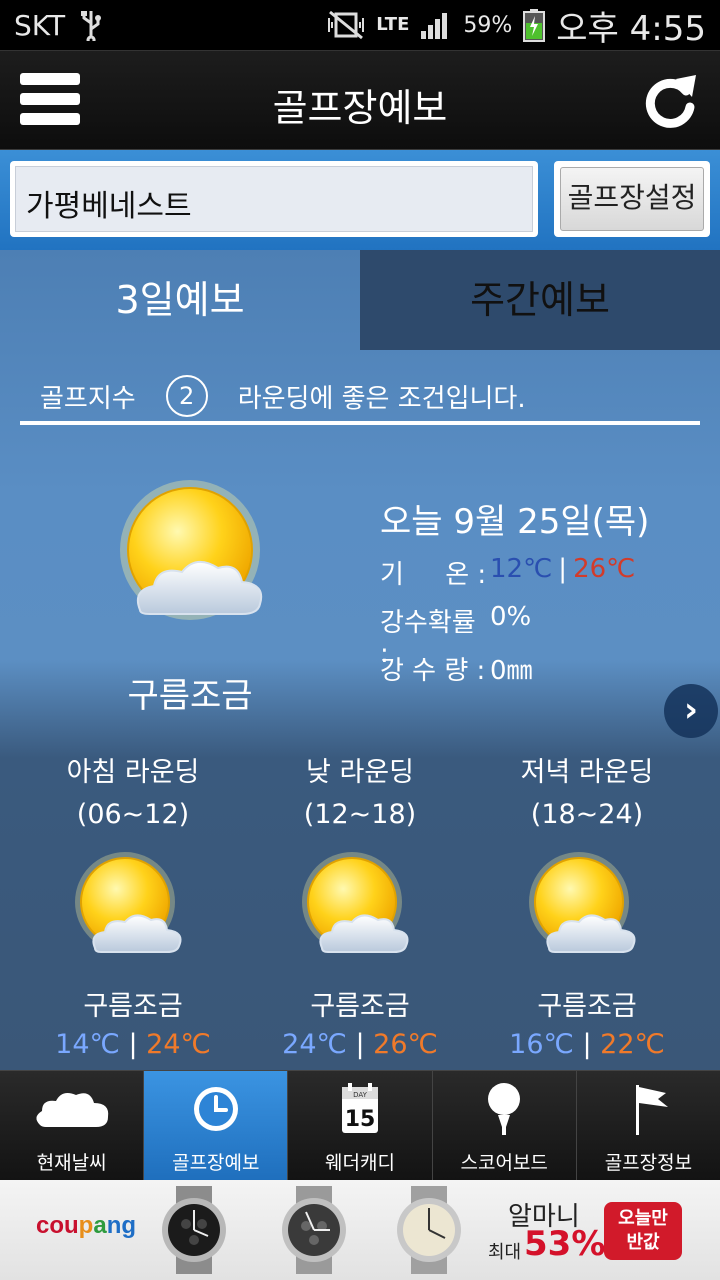 The height and width of the screenshot is (1280, 720). Describe the element at coordinates (360, 108) in the screenshot. I see `page-title: 골프장예보` at that location.